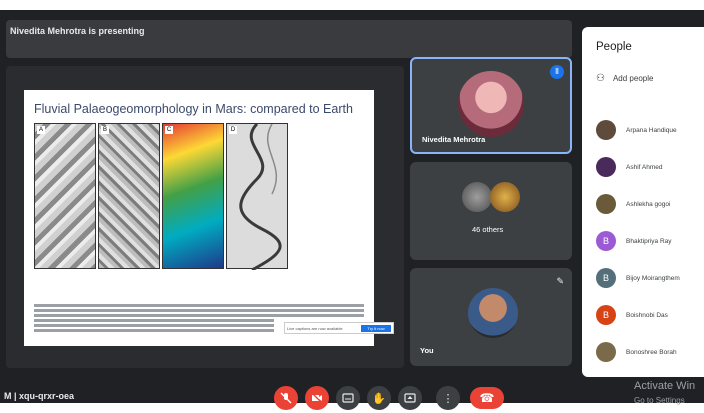  What do you see at coordinates (169, 130) in the screenshot?
I see `panel-label-c: C` at bounding box center [169, 130].